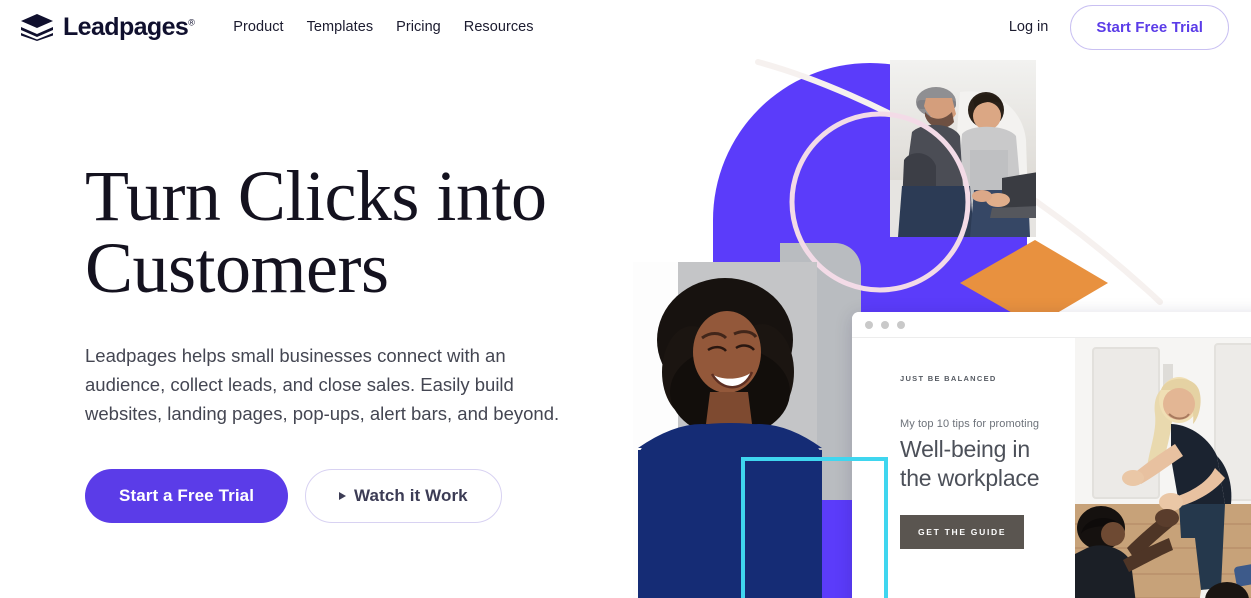 This screenshot has width=1251, height=598. Describe the element at coordinates (965, 449) in the screenshot. I see `mockup-heading-line1: Well-being in` at that location.